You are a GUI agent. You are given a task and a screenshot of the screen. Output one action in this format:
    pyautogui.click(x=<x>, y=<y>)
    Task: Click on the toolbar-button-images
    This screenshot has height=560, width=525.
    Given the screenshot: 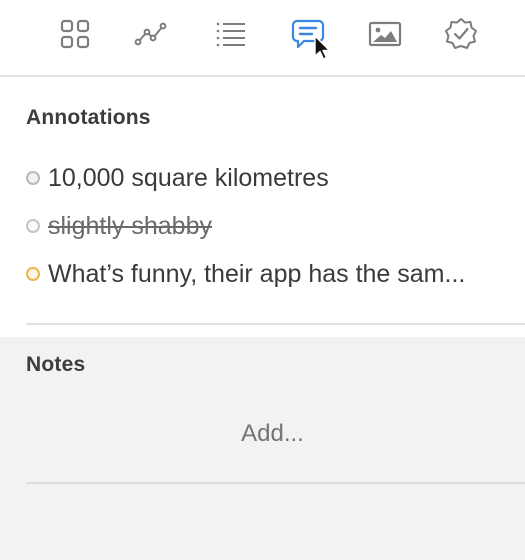 What is the action you would take?
    pyautogui.click(x=385, y=34)
    